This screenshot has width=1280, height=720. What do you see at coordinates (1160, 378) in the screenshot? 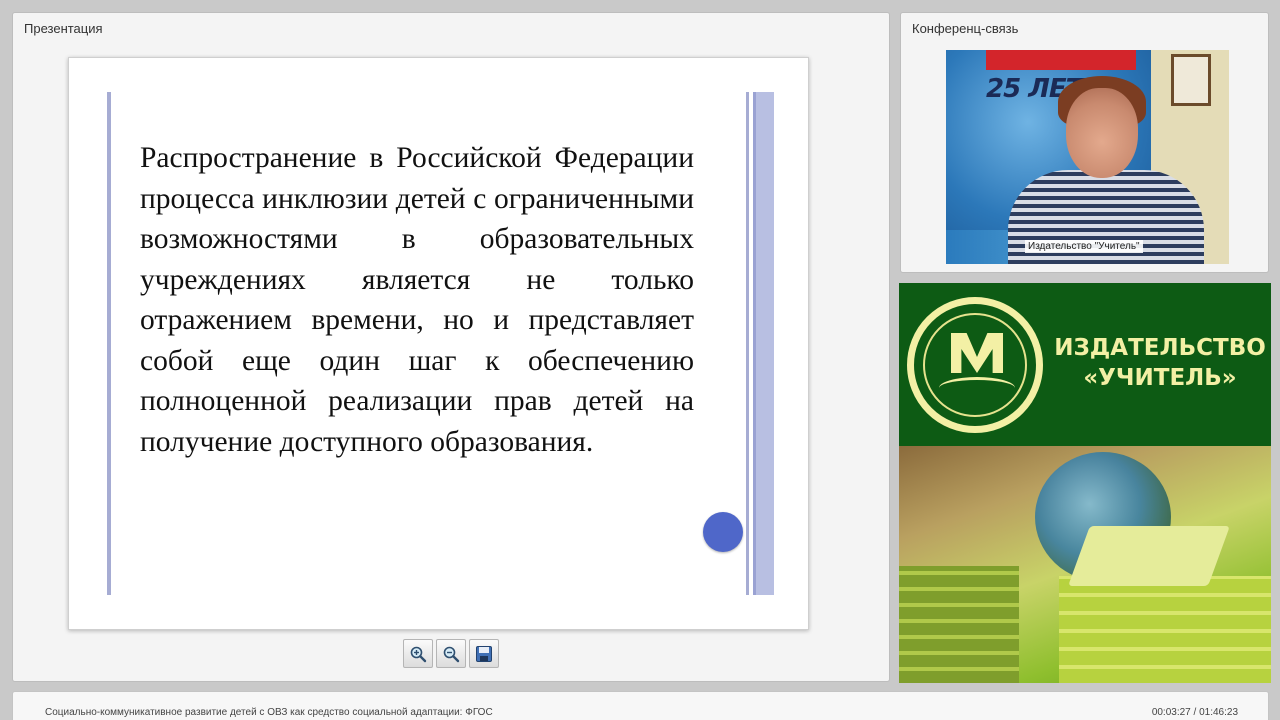
I see `publisher-name-line2: «УЧИТЕЛЬ»` at bounding box center [1160, 378].